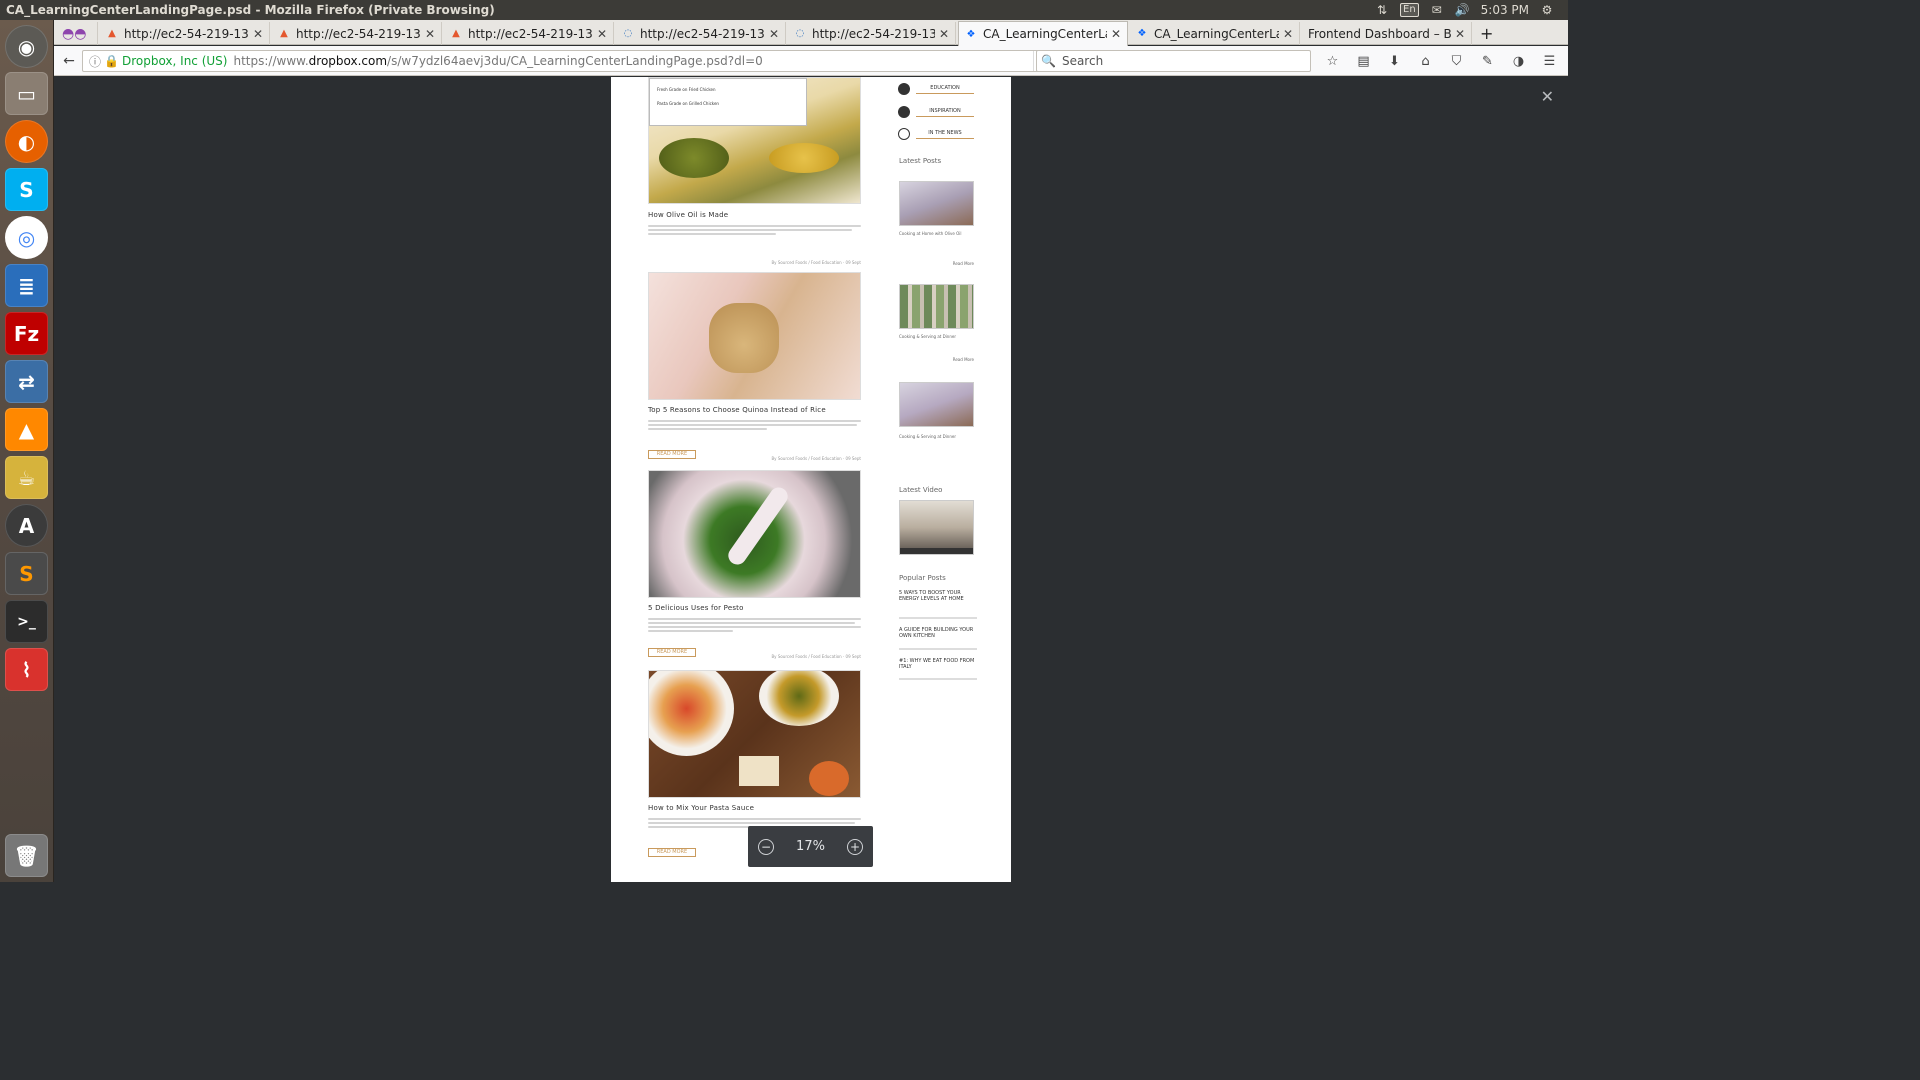 The image size is (1920, 1080). I want to click on video-controls-bar, so click(936, 551).